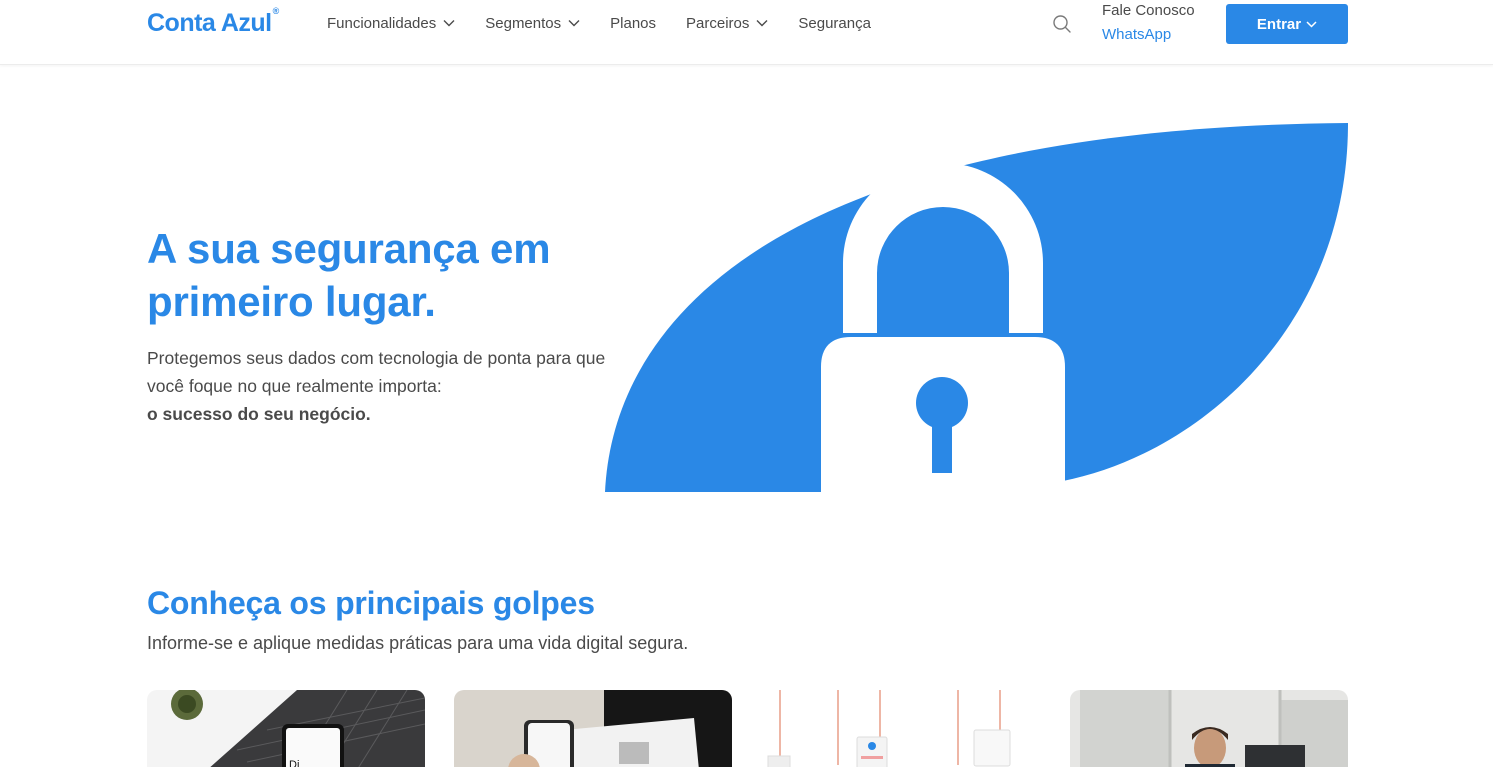 The height and width of the screenshot is (767, 1493). What do you see at coordinates (718, 23) in the screenshot?
I see `nav-item-label: Parceiros` at bounding box center [718, 23].